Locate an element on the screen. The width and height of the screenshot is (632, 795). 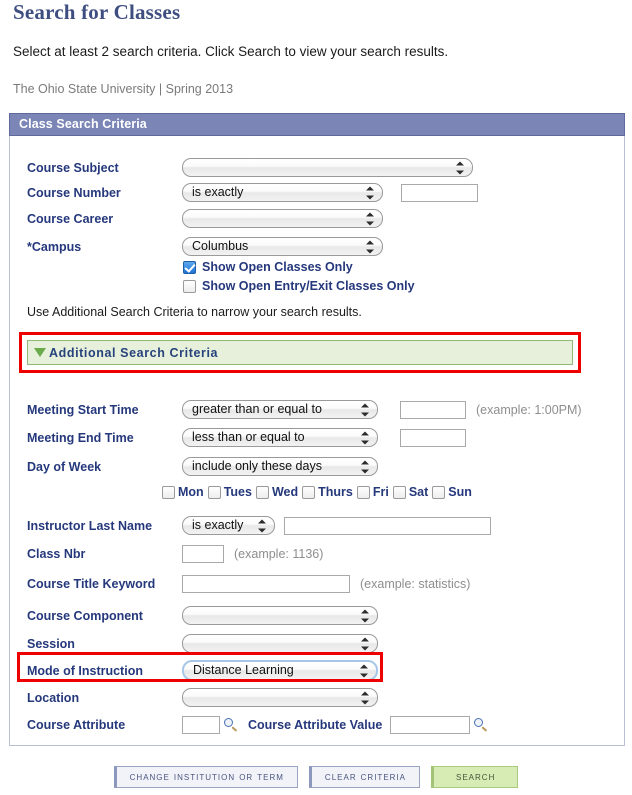
row-course-component: Course Component is located at coordinates (202, 615).